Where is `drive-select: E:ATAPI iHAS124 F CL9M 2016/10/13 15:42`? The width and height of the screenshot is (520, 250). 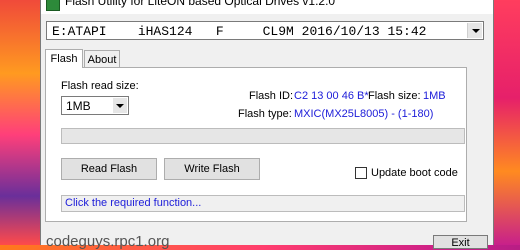 drive-select: E:ATAPI iHAS124 F CL9M 2016/10/13 15:42 is located at coordinates (265, 30).